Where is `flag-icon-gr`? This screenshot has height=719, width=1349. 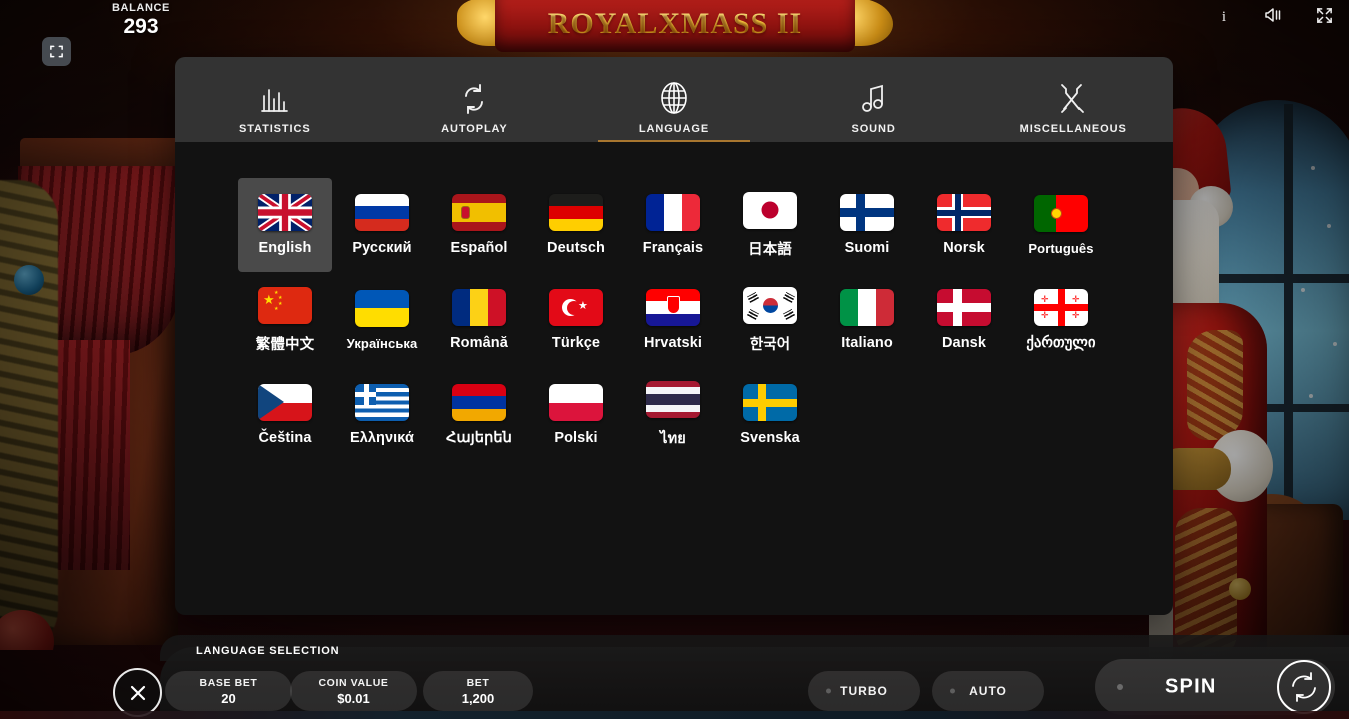 flag-icon-gr is located at coordinates (382, 402).